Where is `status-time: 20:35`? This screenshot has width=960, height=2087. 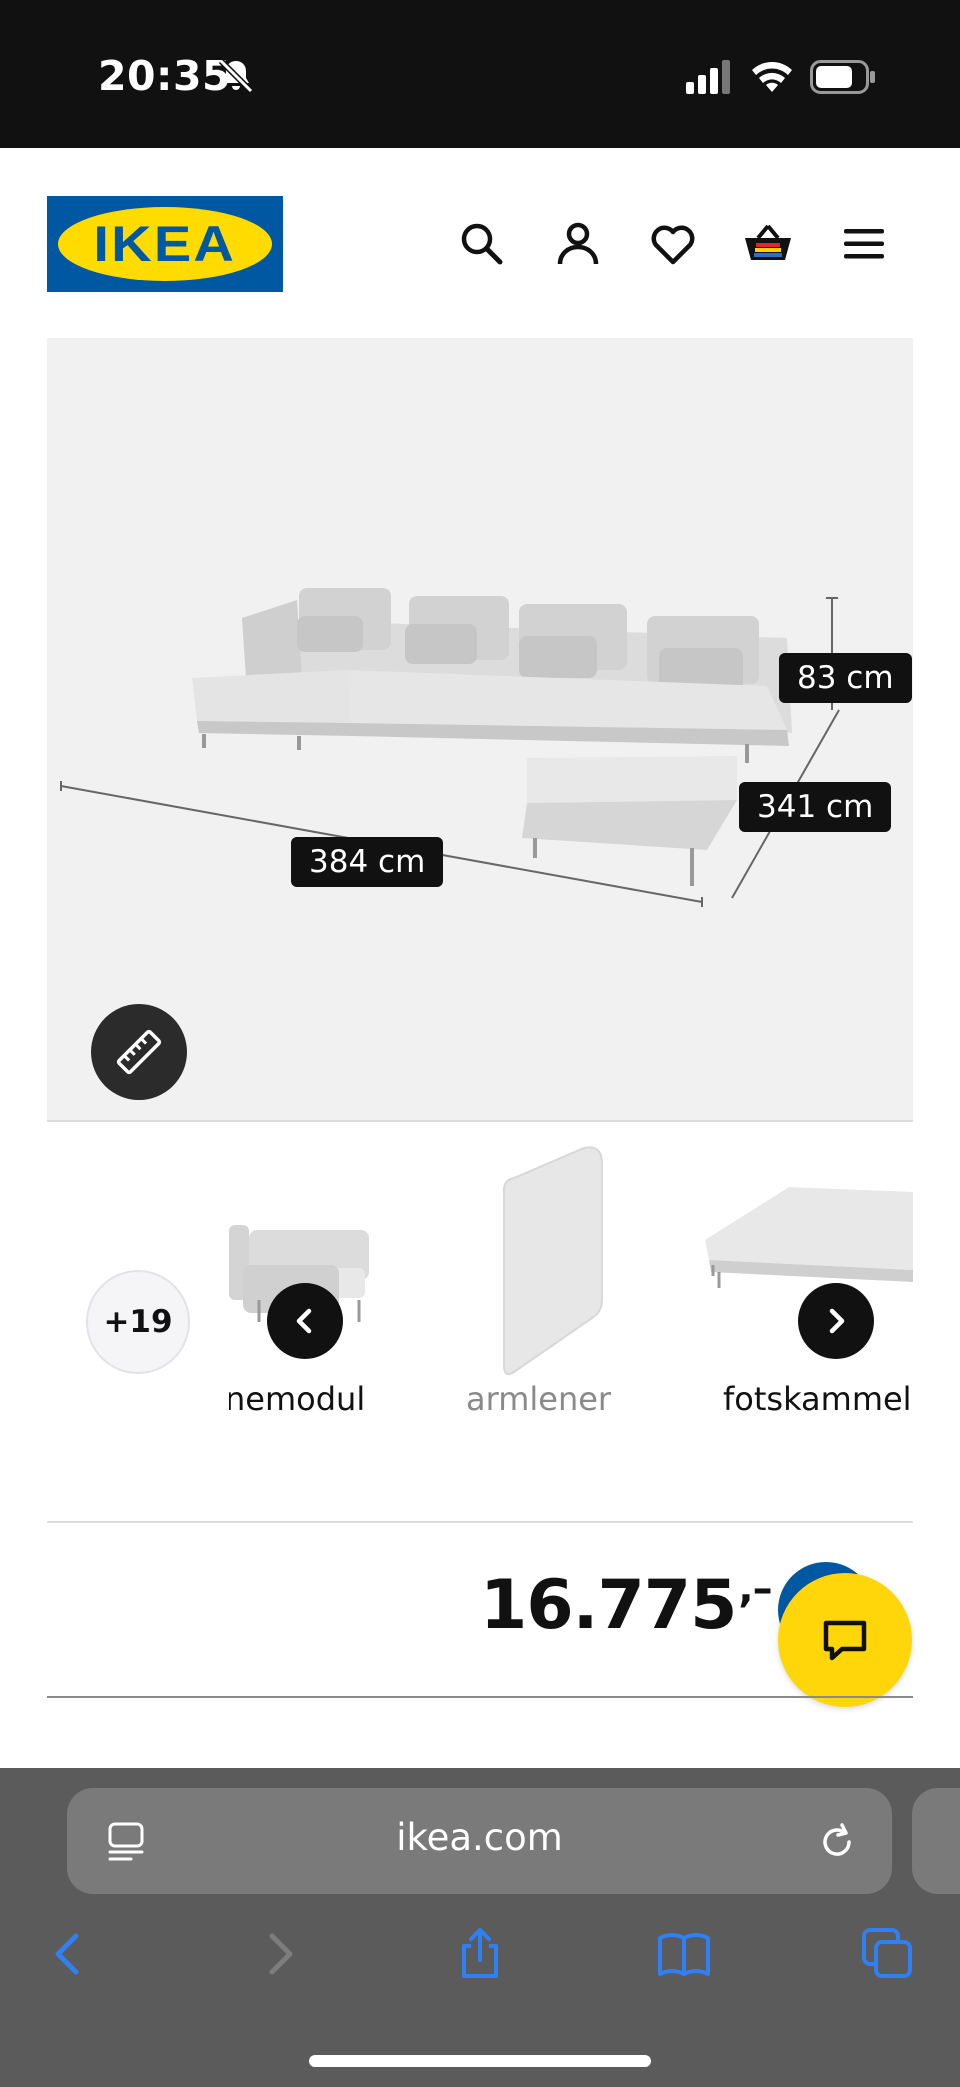
status-time: 20:35 is located at coordinates (165, 76).